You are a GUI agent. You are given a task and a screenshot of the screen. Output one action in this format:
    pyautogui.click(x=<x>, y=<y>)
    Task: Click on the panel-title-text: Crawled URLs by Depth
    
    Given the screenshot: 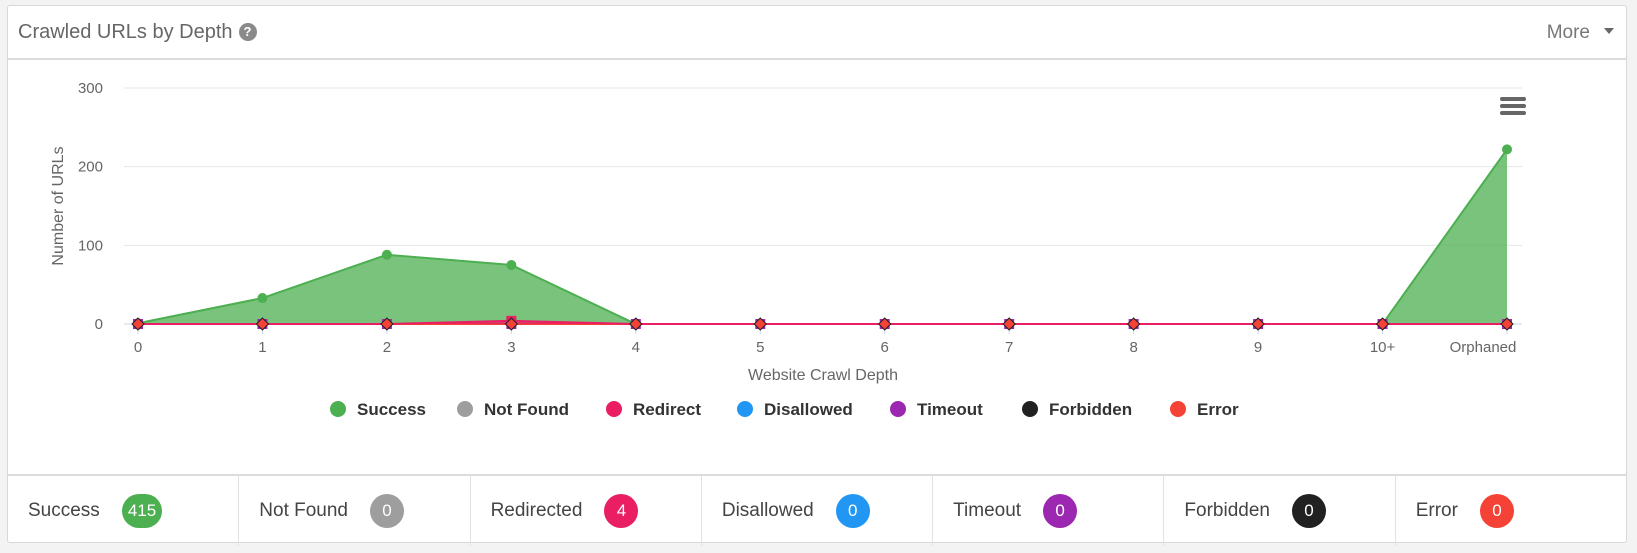 What is the action you would take?
    pyautogui.click(x=125, y=32)
    